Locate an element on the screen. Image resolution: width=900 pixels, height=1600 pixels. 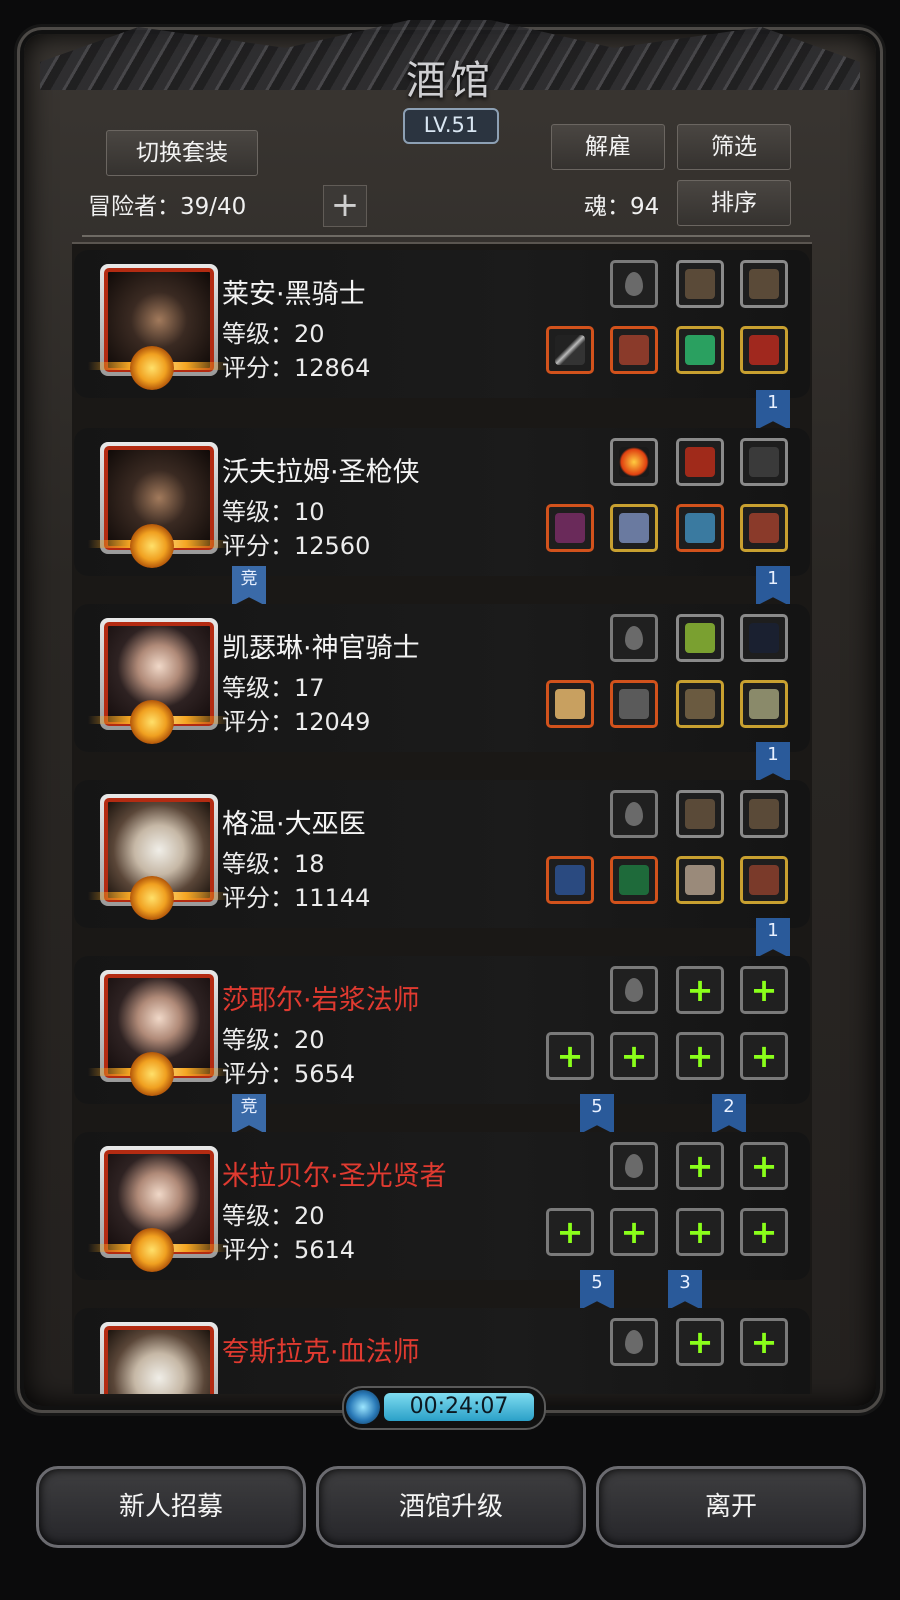
switch-outfit-button: 切换套装 is located at coordinates (182, 153).